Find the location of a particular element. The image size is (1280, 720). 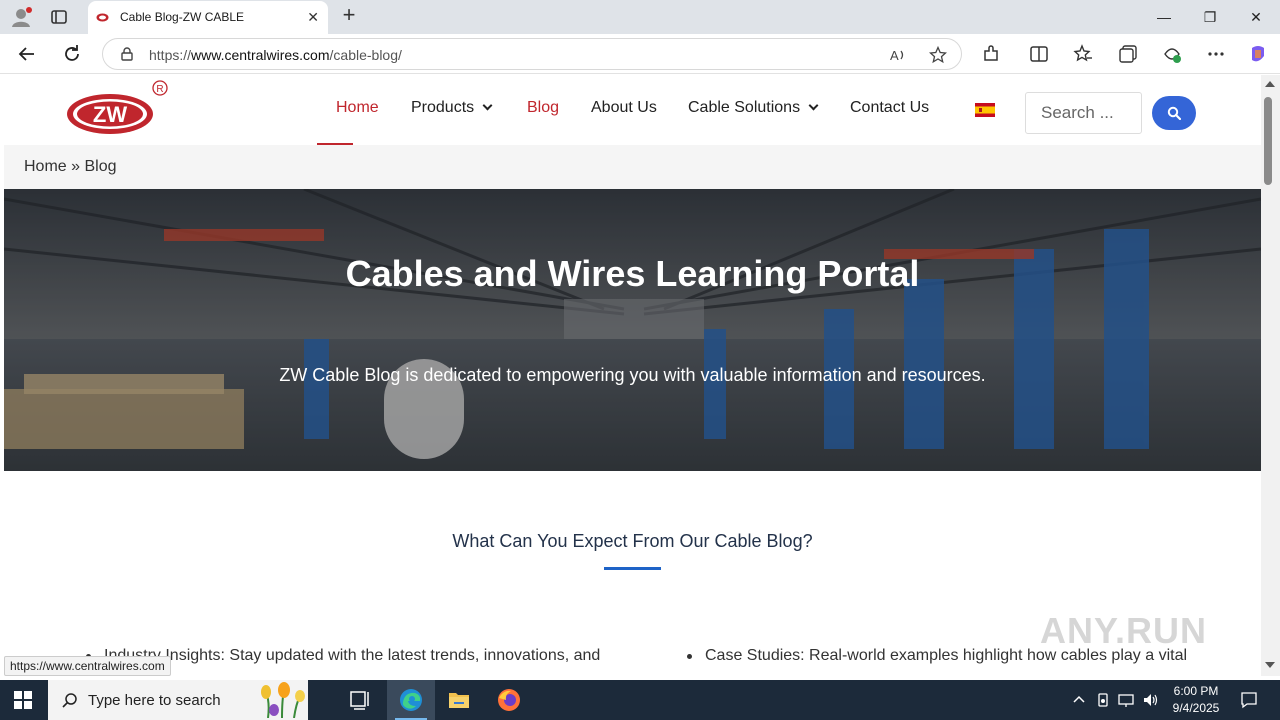

address-url: https://www.centralwires.com/cable-blog/ is located at coordinates (275, 55).